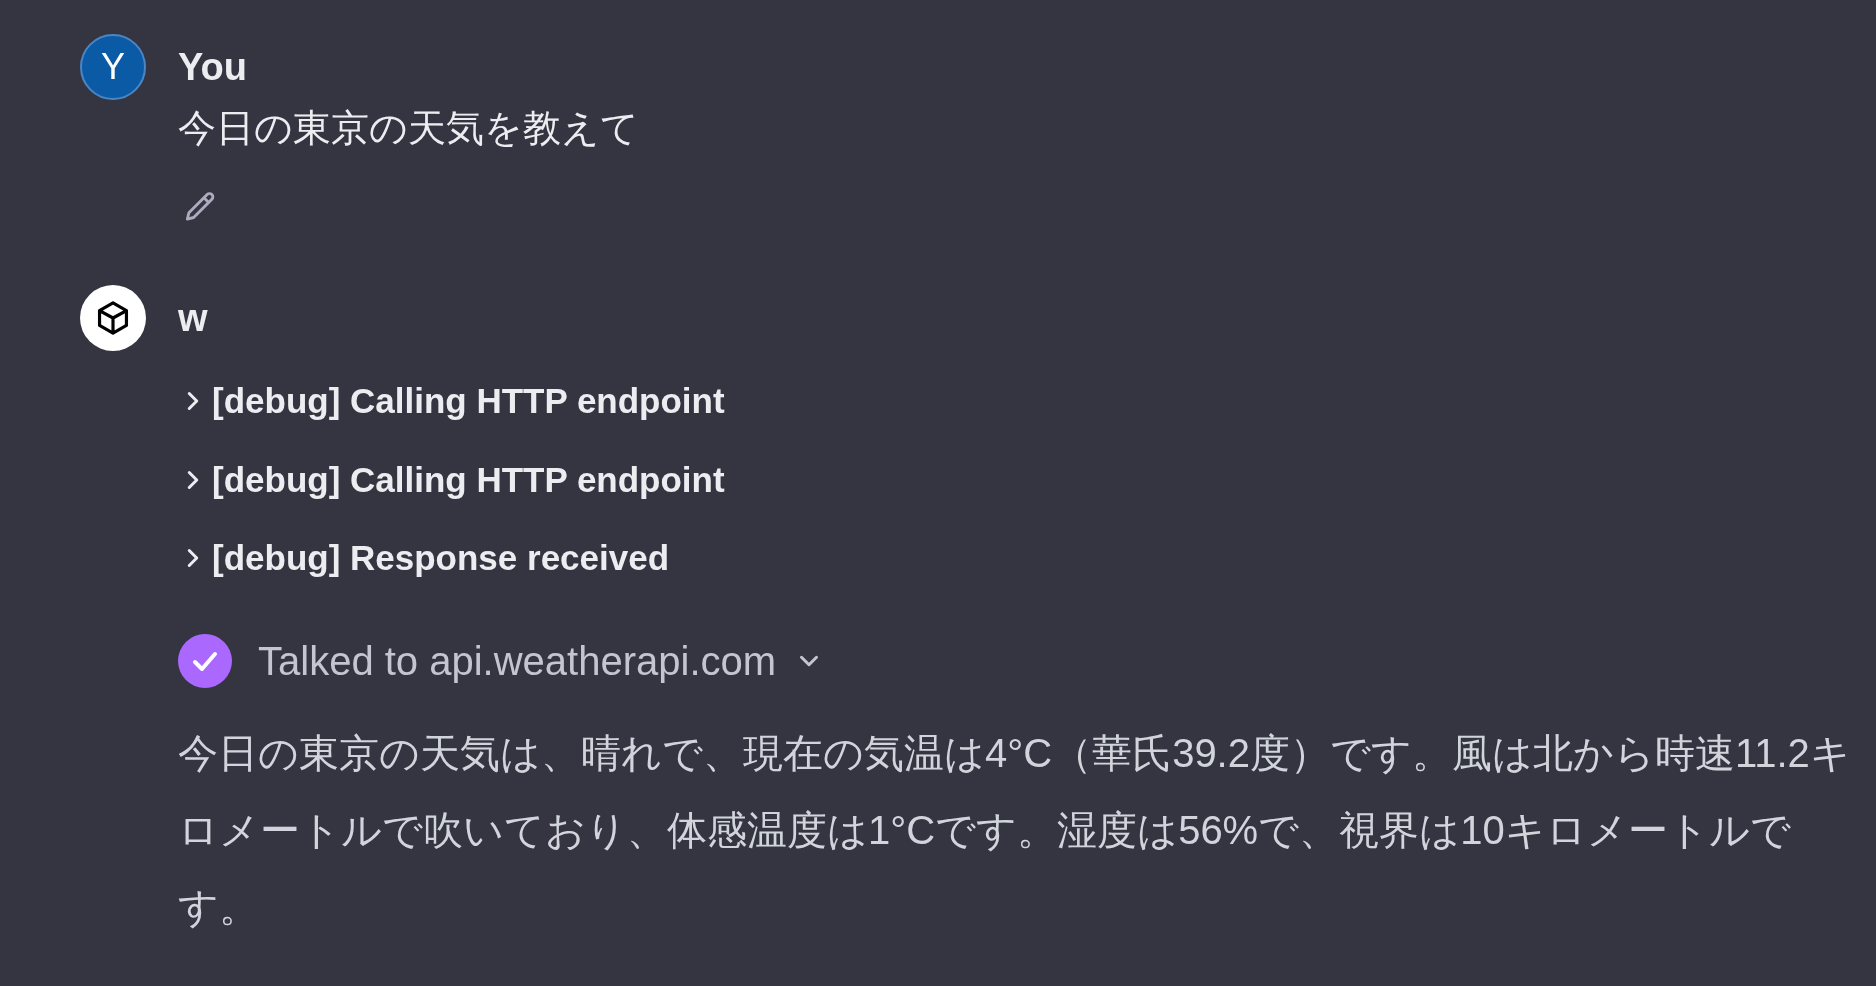  Describe the element at coordinates (408, 128) in the screenshot. I see `message-text: 今日の東京の天気を教えて` at that location.